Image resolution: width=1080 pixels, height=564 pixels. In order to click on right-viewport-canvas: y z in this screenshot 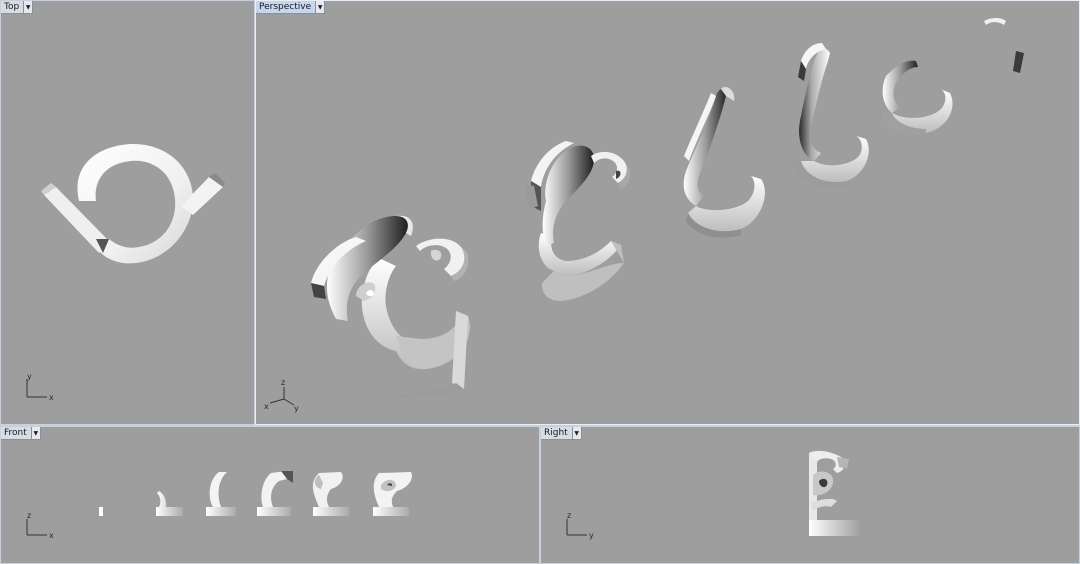, I will do `click(810, 495)`.